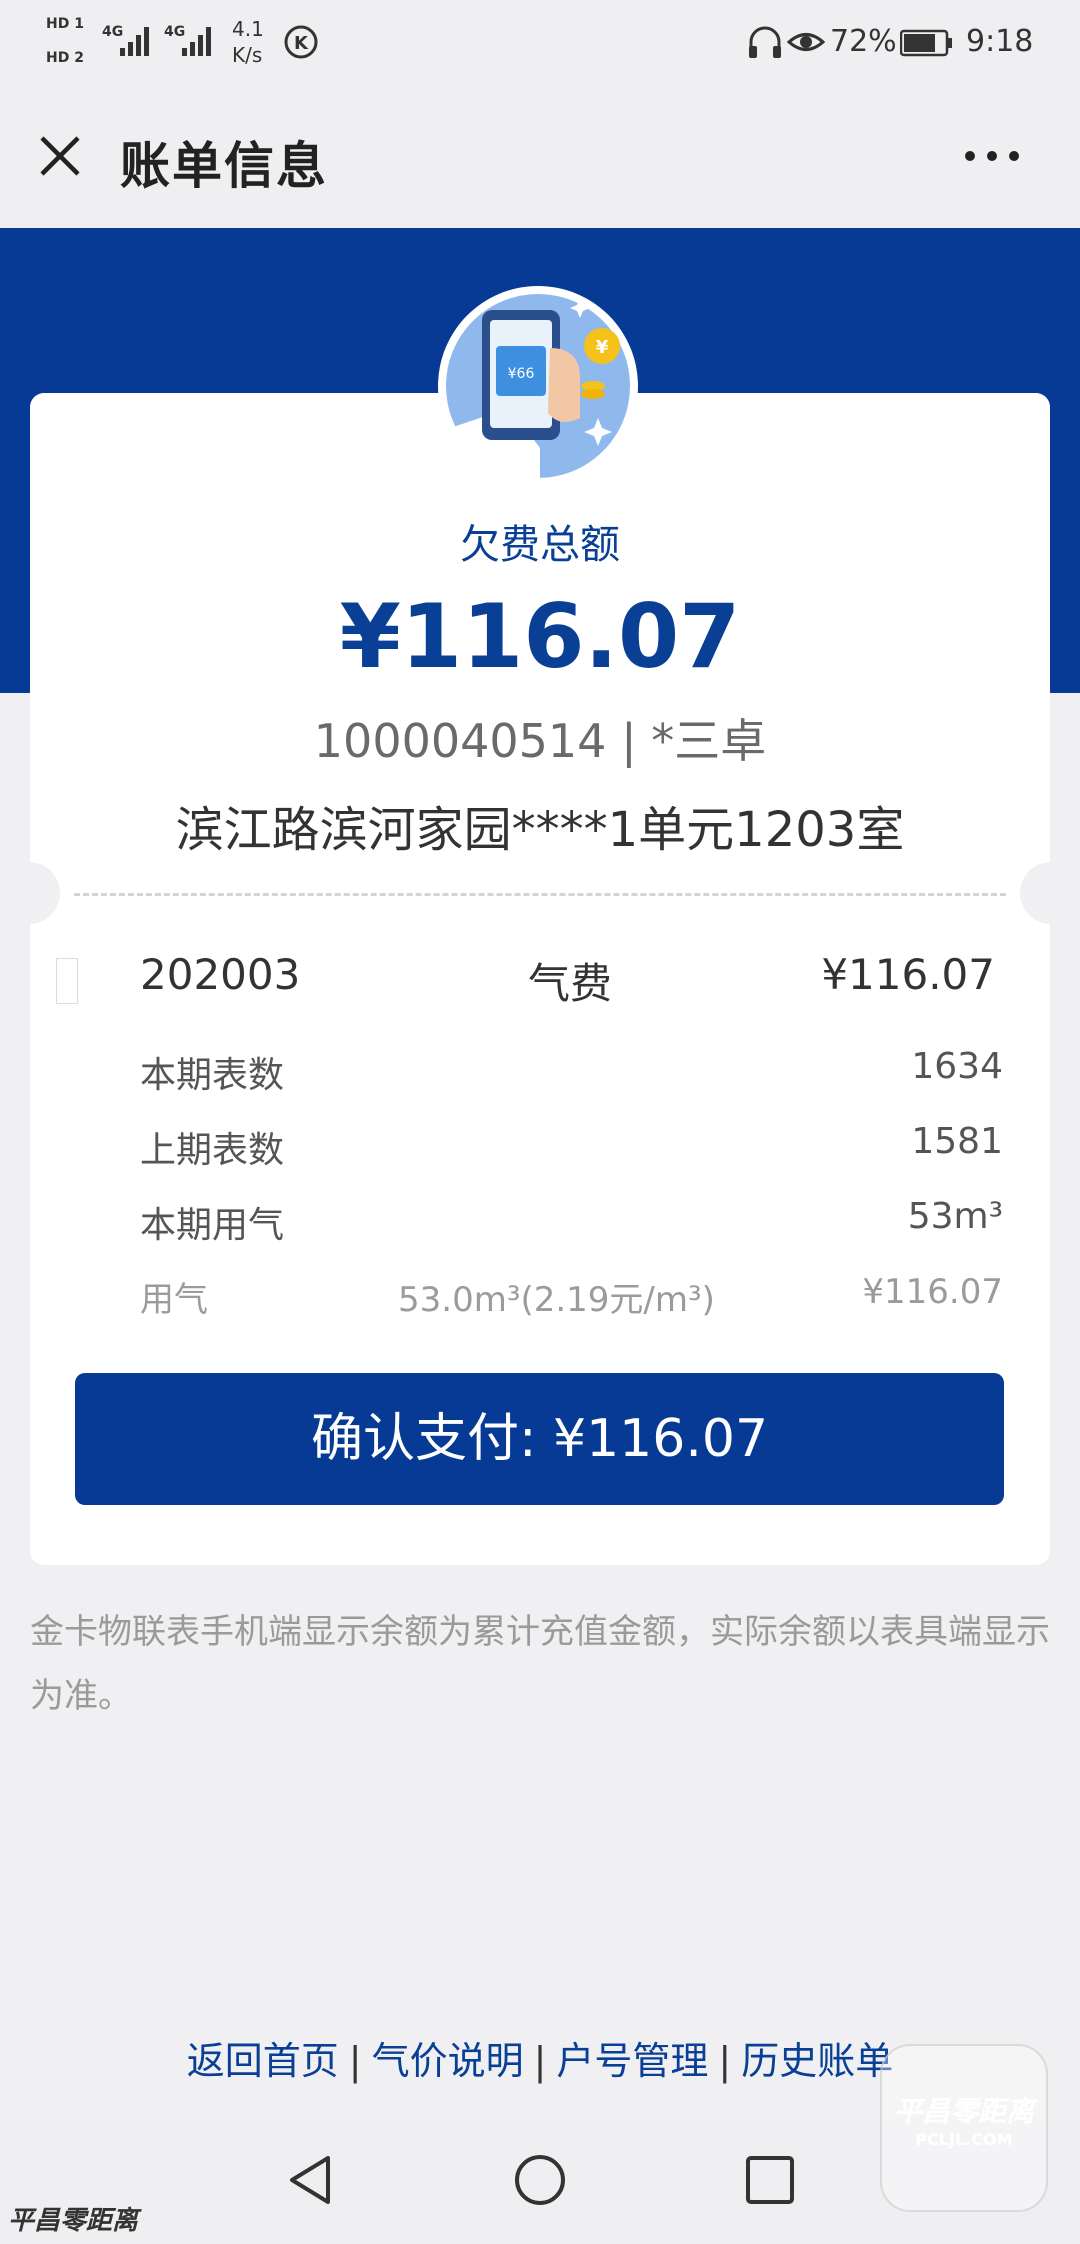 Image resolution: width=1080 pixels, height=2244 pixels. Describe the element at coordinates (134, 41) in the screenshot. I see `signal-icon` at that location.